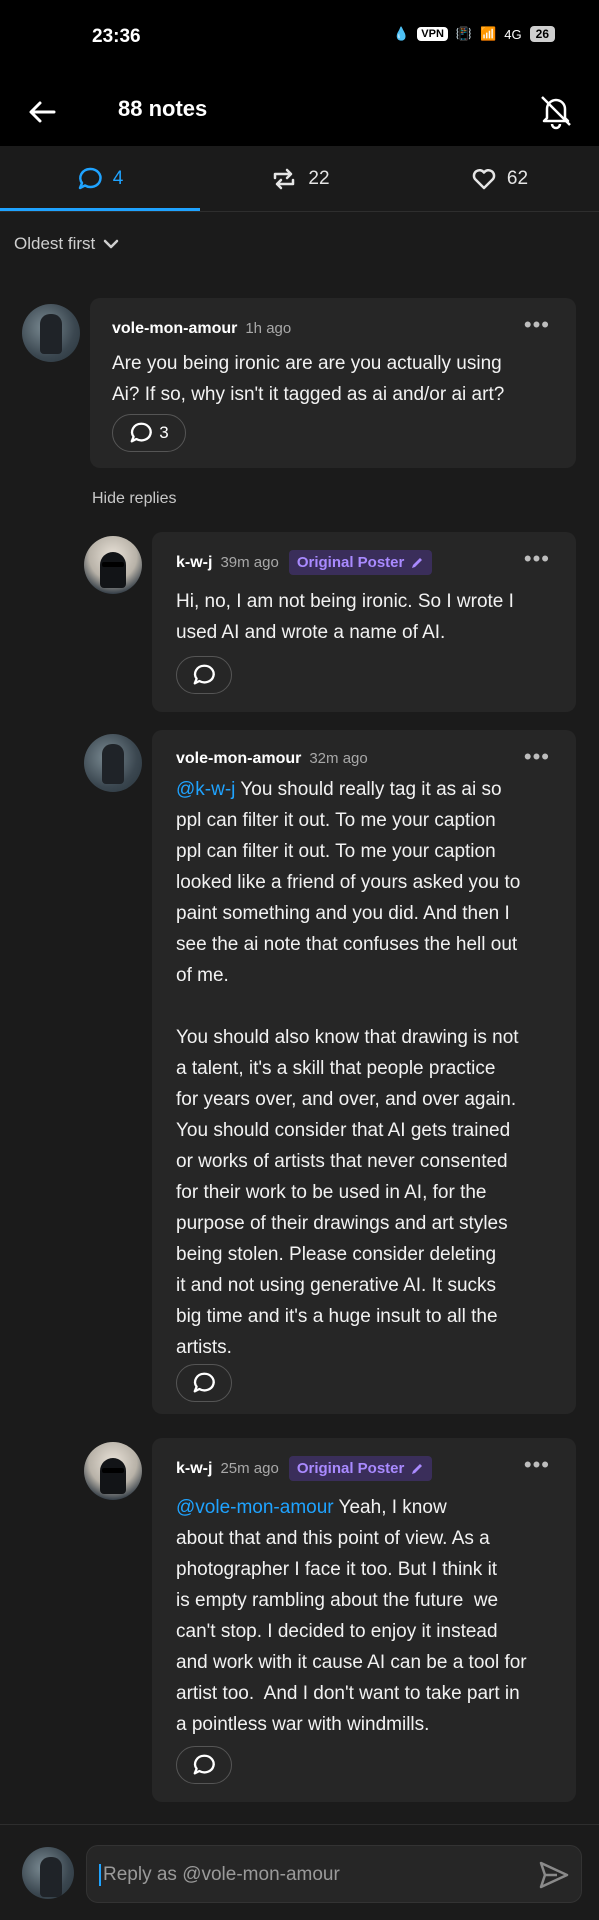  What do you see at coordinates (42, 112) in the screenshot?
I see `back-arrow-icon` at bounding box center [42, 112].